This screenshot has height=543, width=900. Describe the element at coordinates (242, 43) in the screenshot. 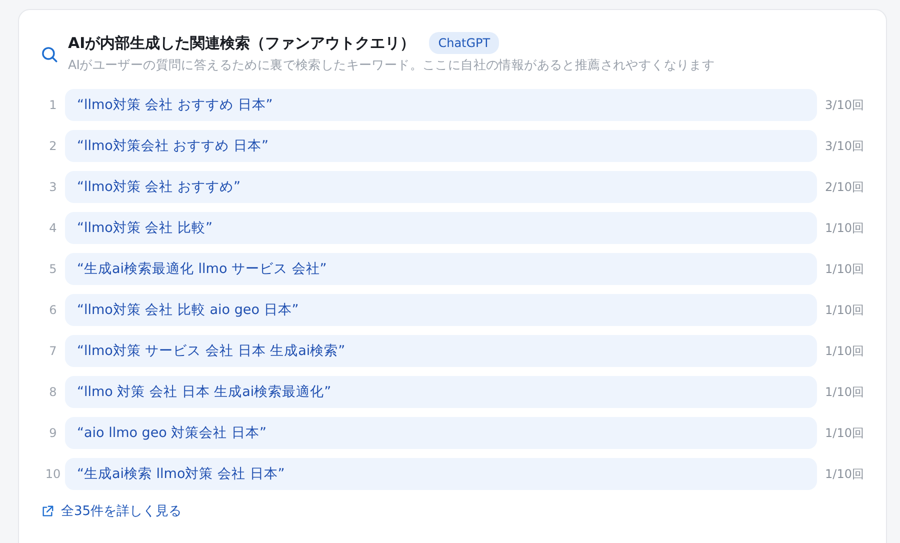

I see `section-title: AIが内部生成した関連検索（ファンアウトクエリ）` at that location.